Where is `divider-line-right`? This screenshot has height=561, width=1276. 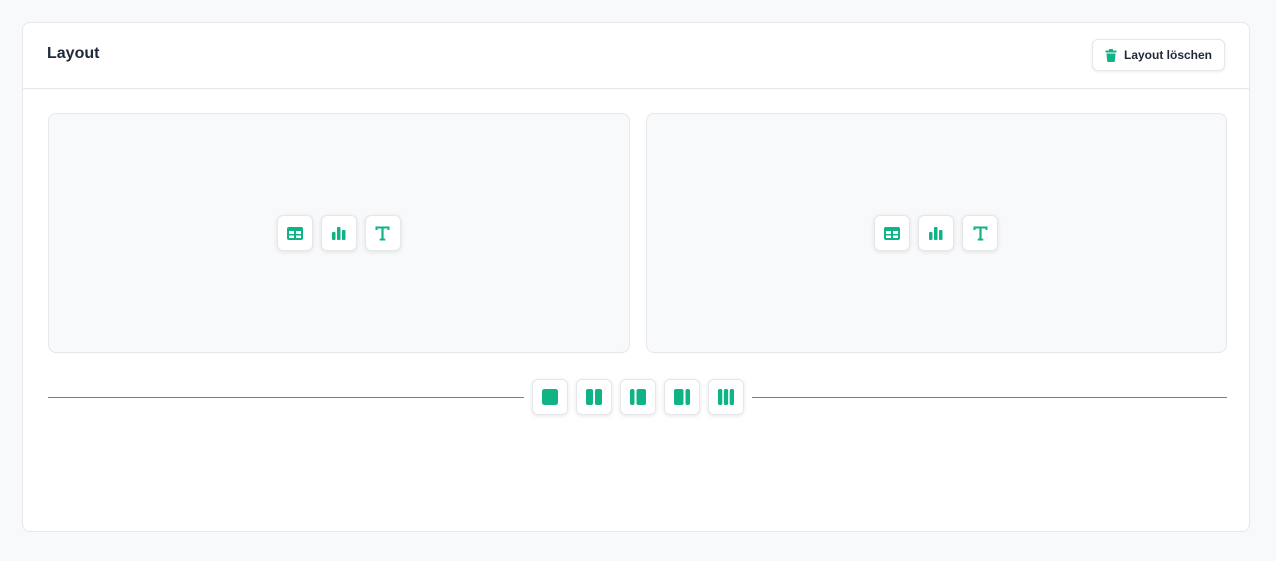
divider-line-right is located at coordinates (989, 397).